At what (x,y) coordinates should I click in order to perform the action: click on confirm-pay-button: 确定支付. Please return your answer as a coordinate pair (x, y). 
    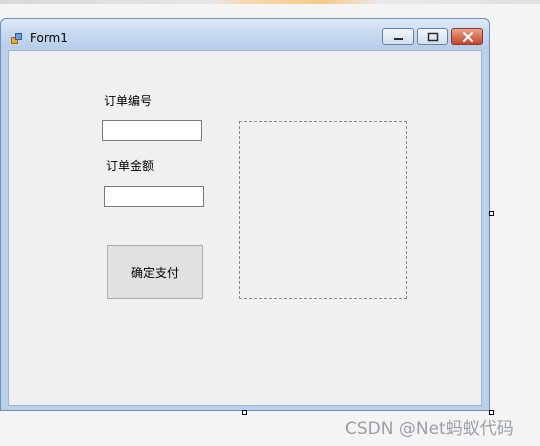
    Looking at the image, I should click on (155, 272).